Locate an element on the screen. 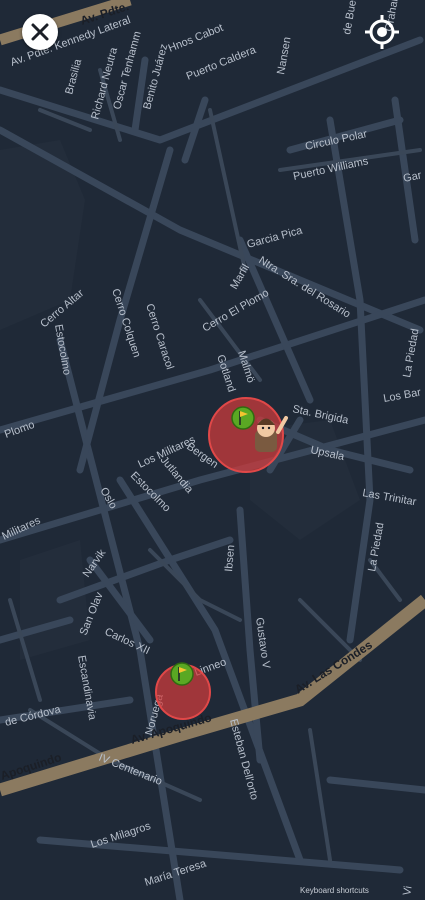 This screenshot has height=900, width=425. close-button is located at coordinates (40, 32).